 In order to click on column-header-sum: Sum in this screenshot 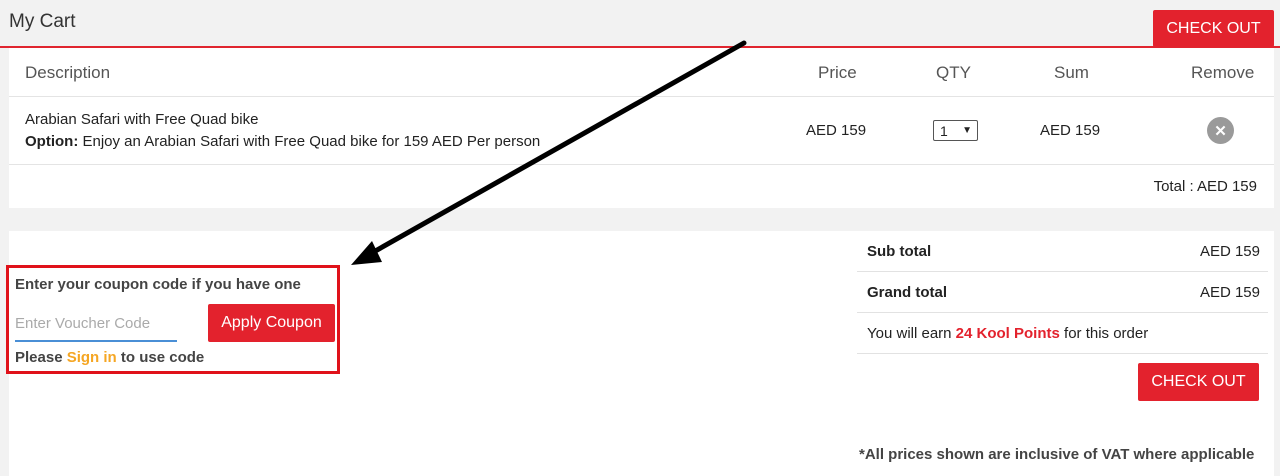, I will do `click(1071, 72)`.